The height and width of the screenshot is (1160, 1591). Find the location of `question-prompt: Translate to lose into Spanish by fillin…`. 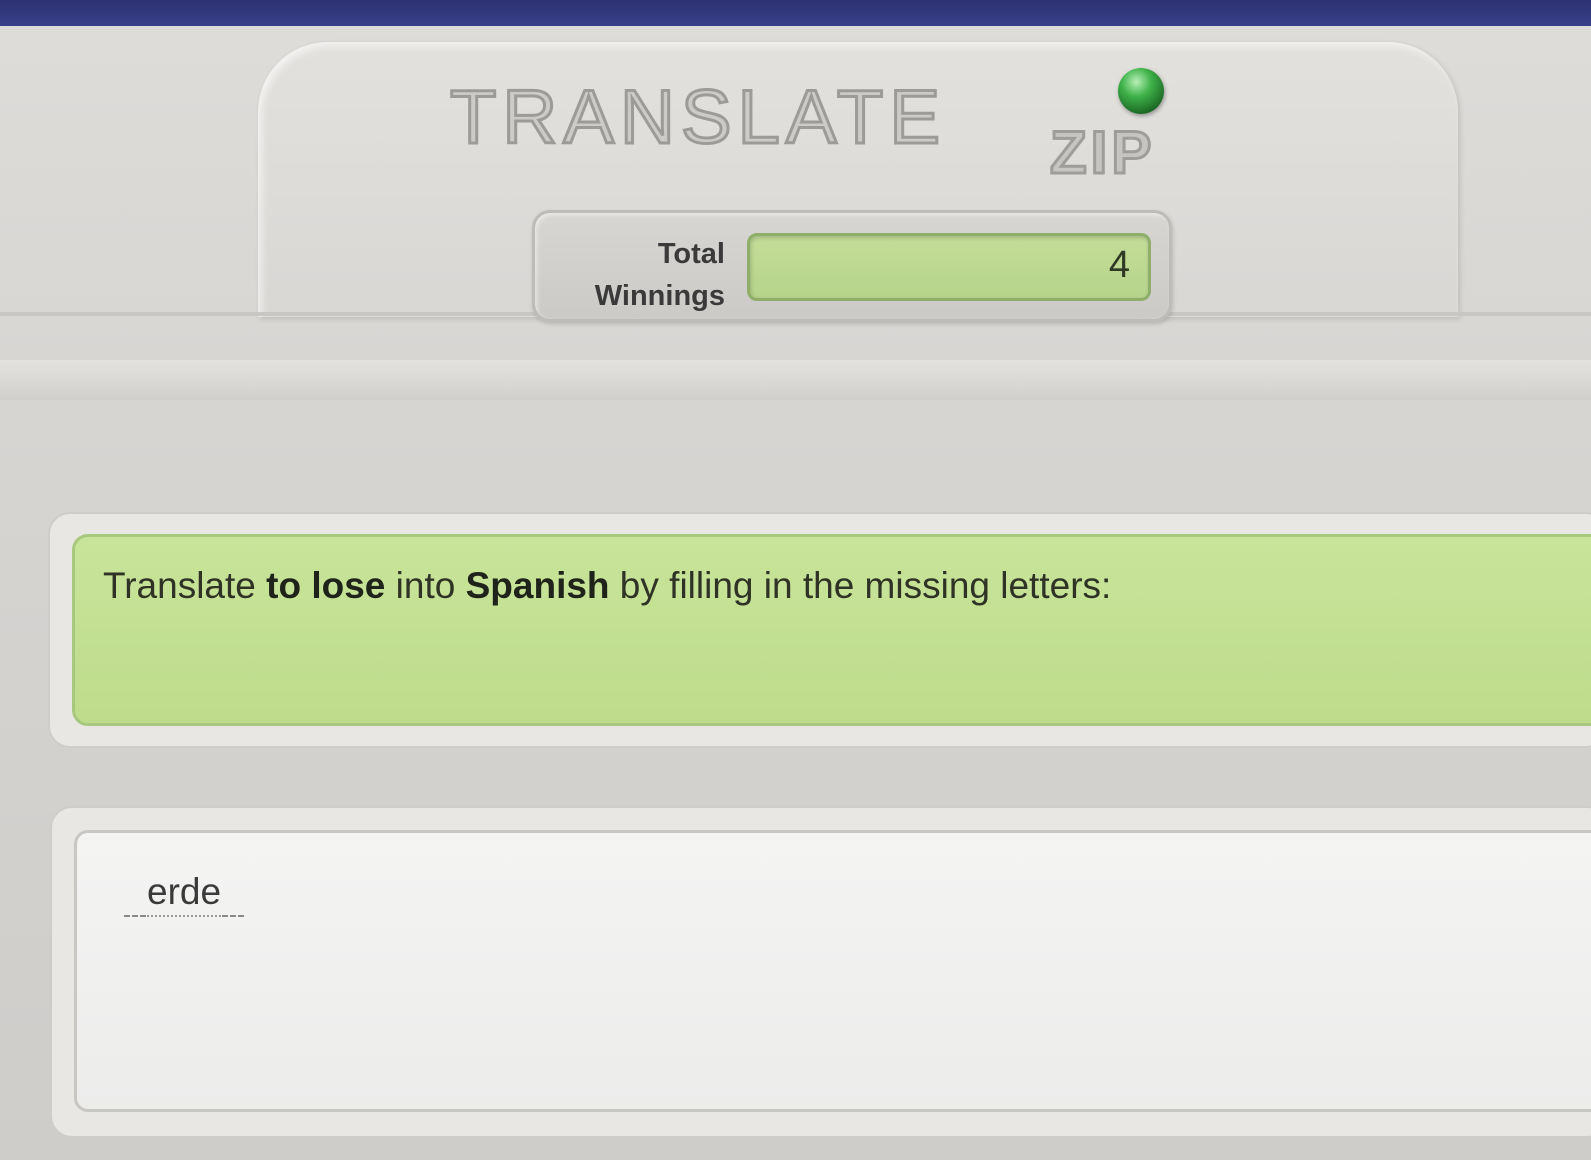

question-prompt: Translate to lose into Spanish by fillin… is located at coordinates (607, 586).